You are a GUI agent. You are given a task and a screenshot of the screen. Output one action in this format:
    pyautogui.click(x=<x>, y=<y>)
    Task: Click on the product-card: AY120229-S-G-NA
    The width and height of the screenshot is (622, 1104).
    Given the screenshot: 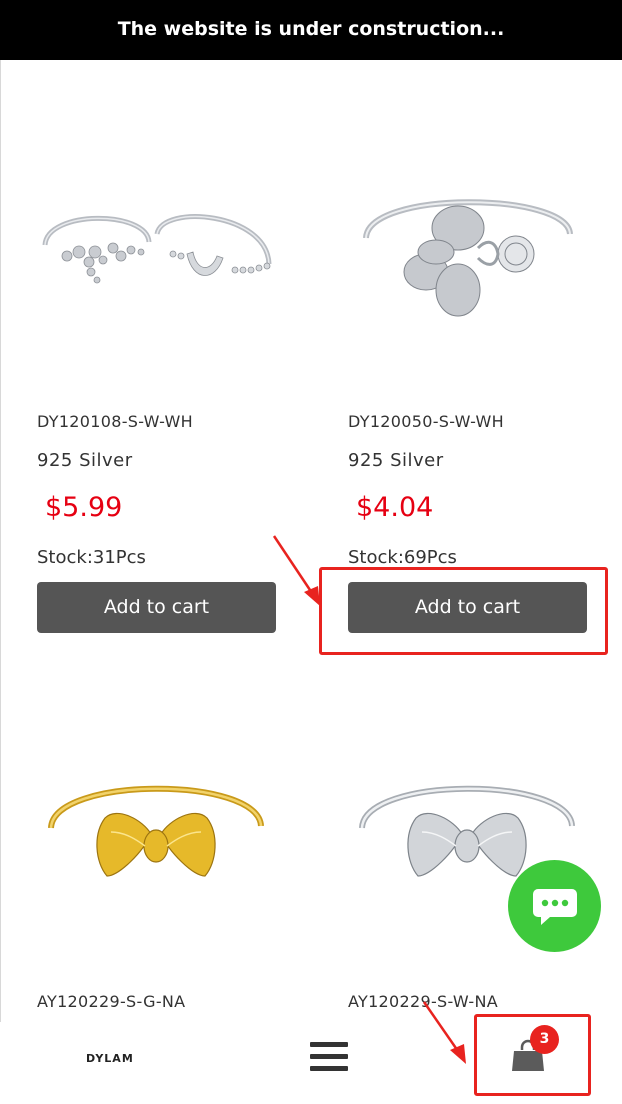 What is the action you would take?
    pyautogui.click(x=157, y=881)
    